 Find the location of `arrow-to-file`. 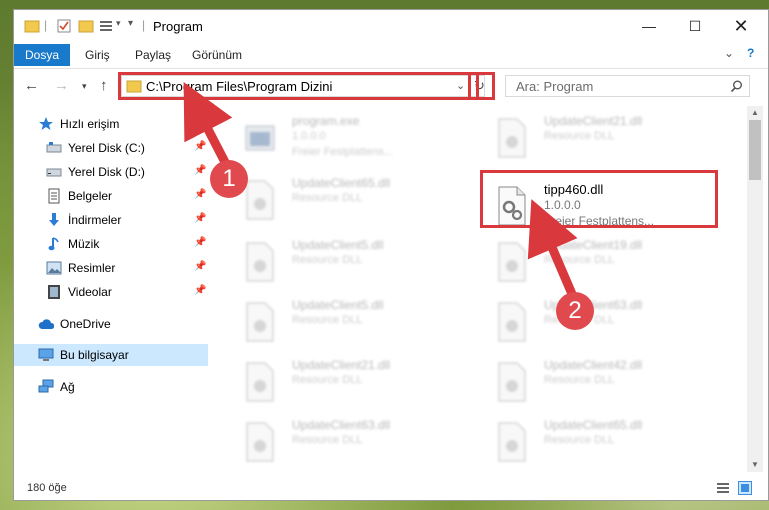

arrow-to-file is located at coordinates (552, 249).